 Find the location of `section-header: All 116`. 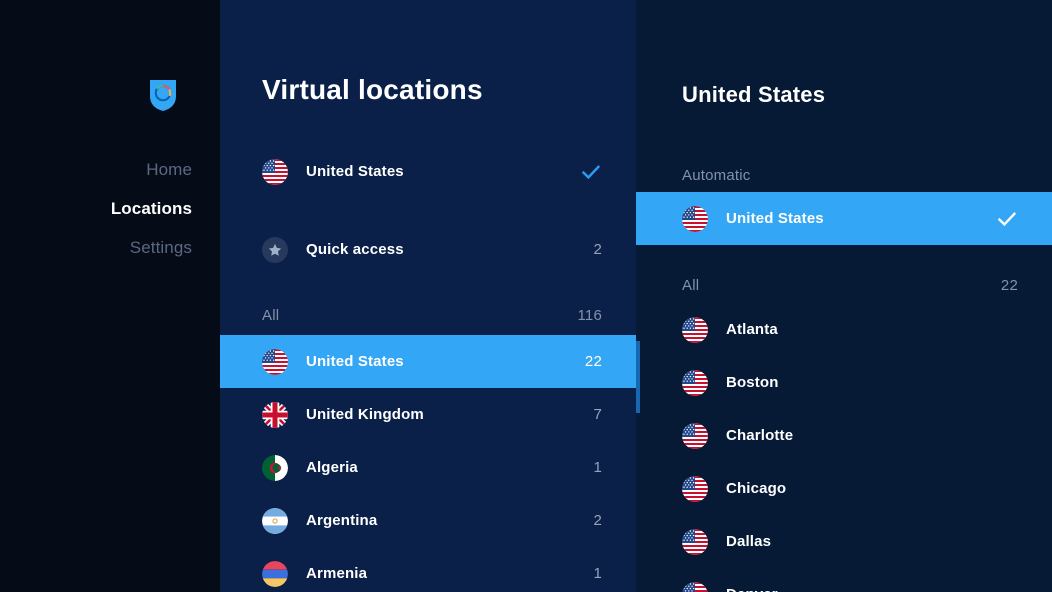

section-header: All 116 is located at coordinates (428, 315).